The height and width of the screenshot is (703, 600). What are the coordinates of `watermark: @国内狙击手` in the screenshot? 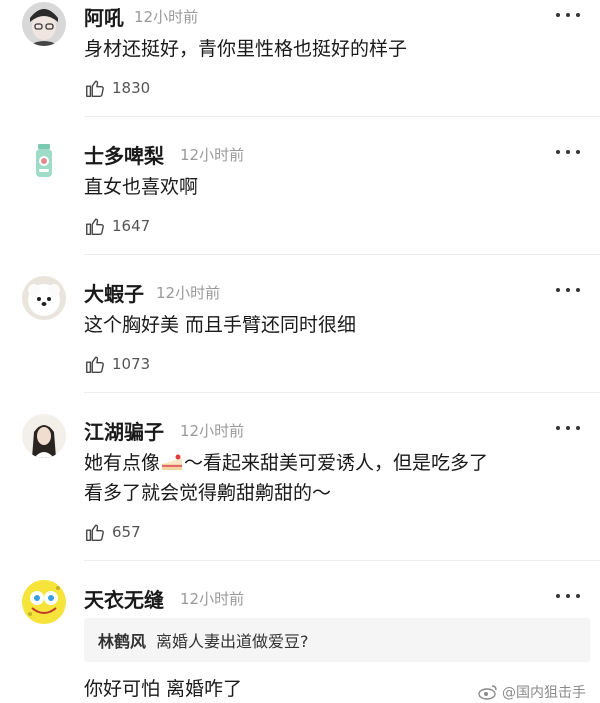 It's located at (532, 692).